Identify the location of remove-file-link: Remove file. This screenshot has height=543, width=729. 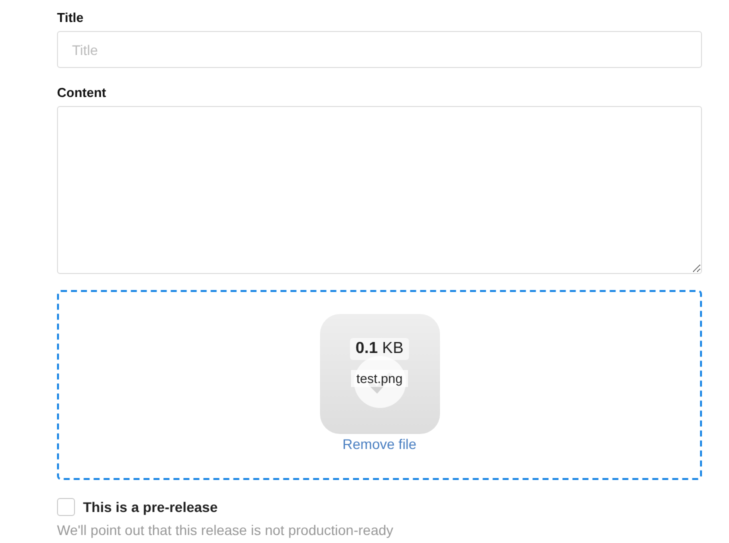
(379, 444).